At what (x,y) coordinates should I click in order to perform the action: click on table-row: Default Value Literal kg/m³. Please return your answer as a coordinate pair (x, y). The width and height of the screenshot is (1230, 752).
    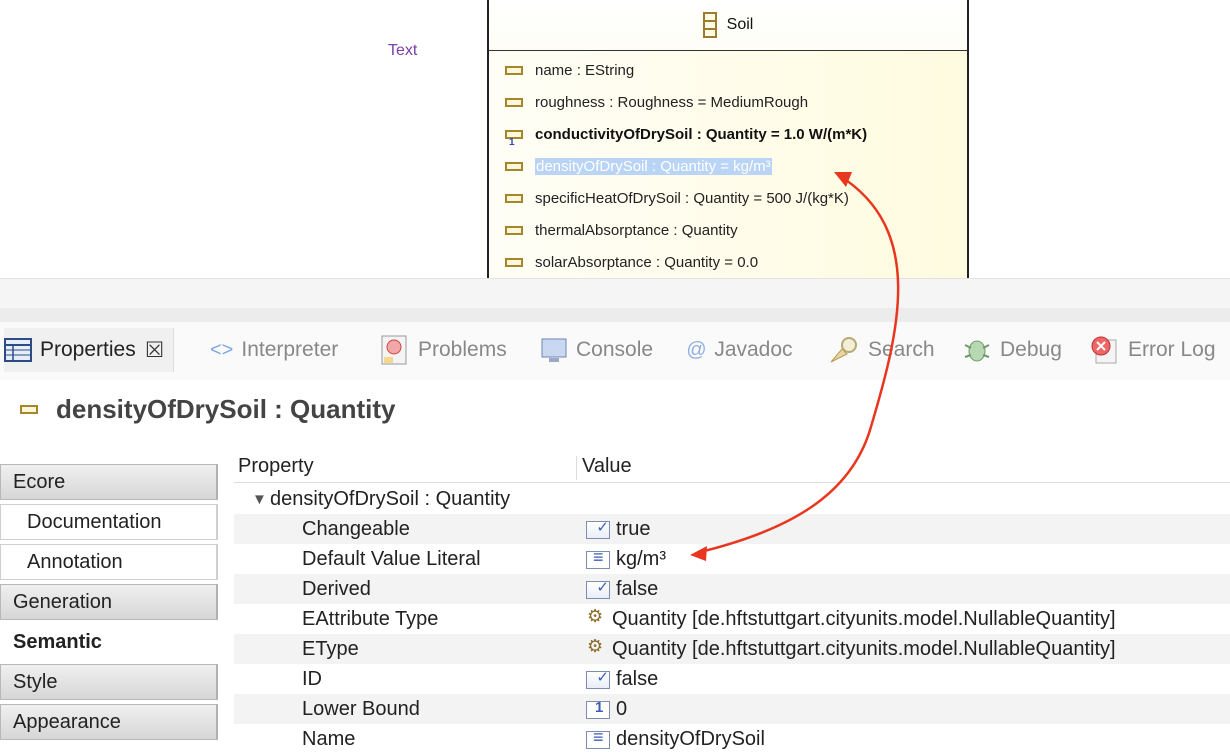
    Looking at the image, I should click on (732, 559).